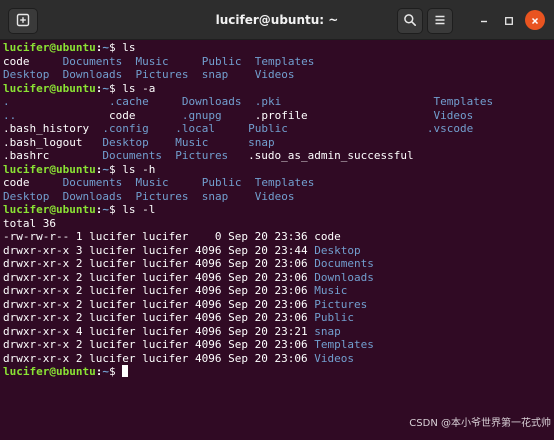 Image resolution: width=554 pixels, height=440 pixels. What do you see at coordinates (53, 142) in the screenshot?
I see `output-text: .bash_logout` at bounding box center [53, 142].